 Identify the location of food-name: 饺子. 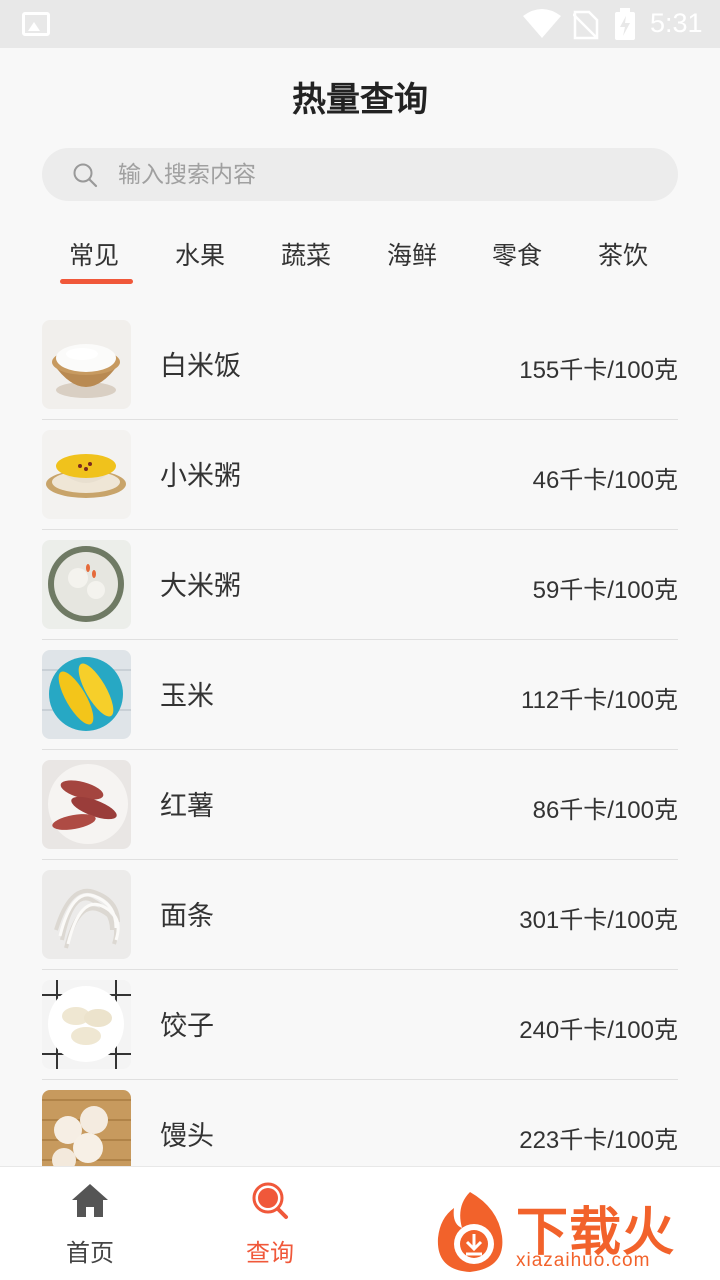
(187, 1026).